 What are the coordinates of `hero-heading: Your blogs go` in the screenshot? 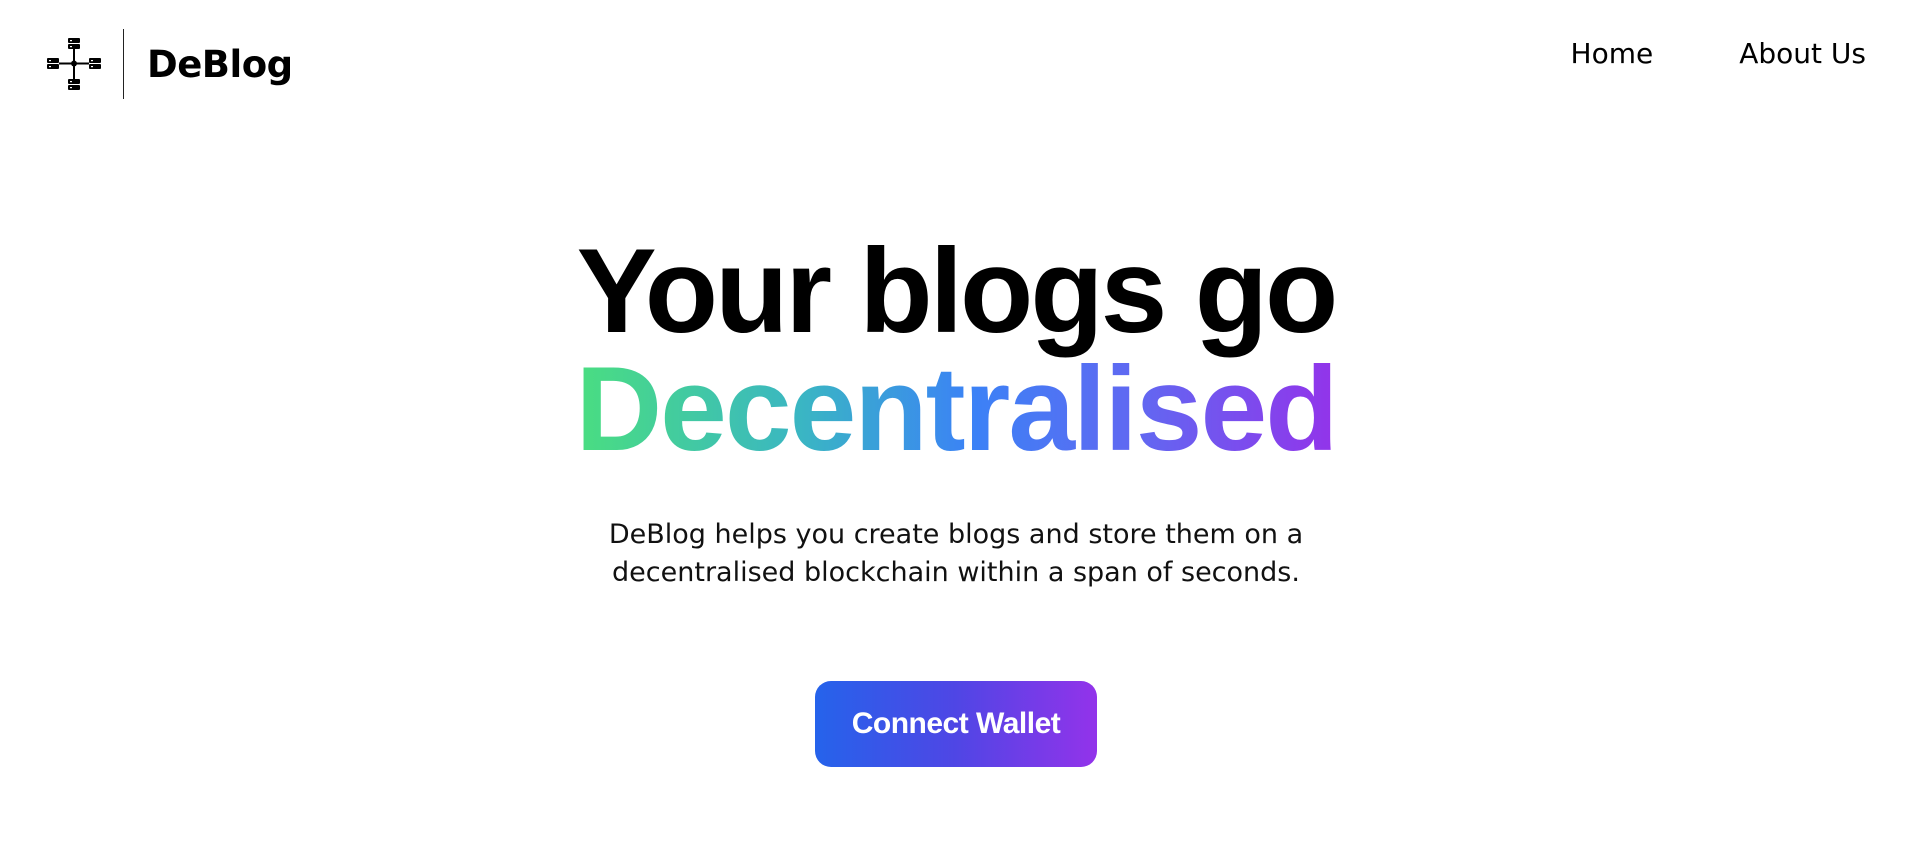 It's located at (957, 291).